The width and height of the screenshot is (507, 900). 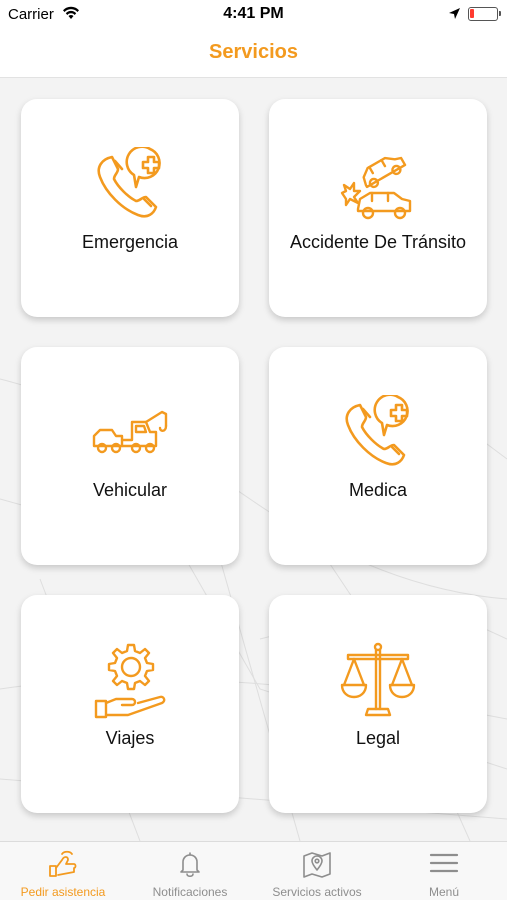 What do you see at coordinates (378, 185) in the screenshot?
I see `car-accident-icon` at bounding box center [378, 185].